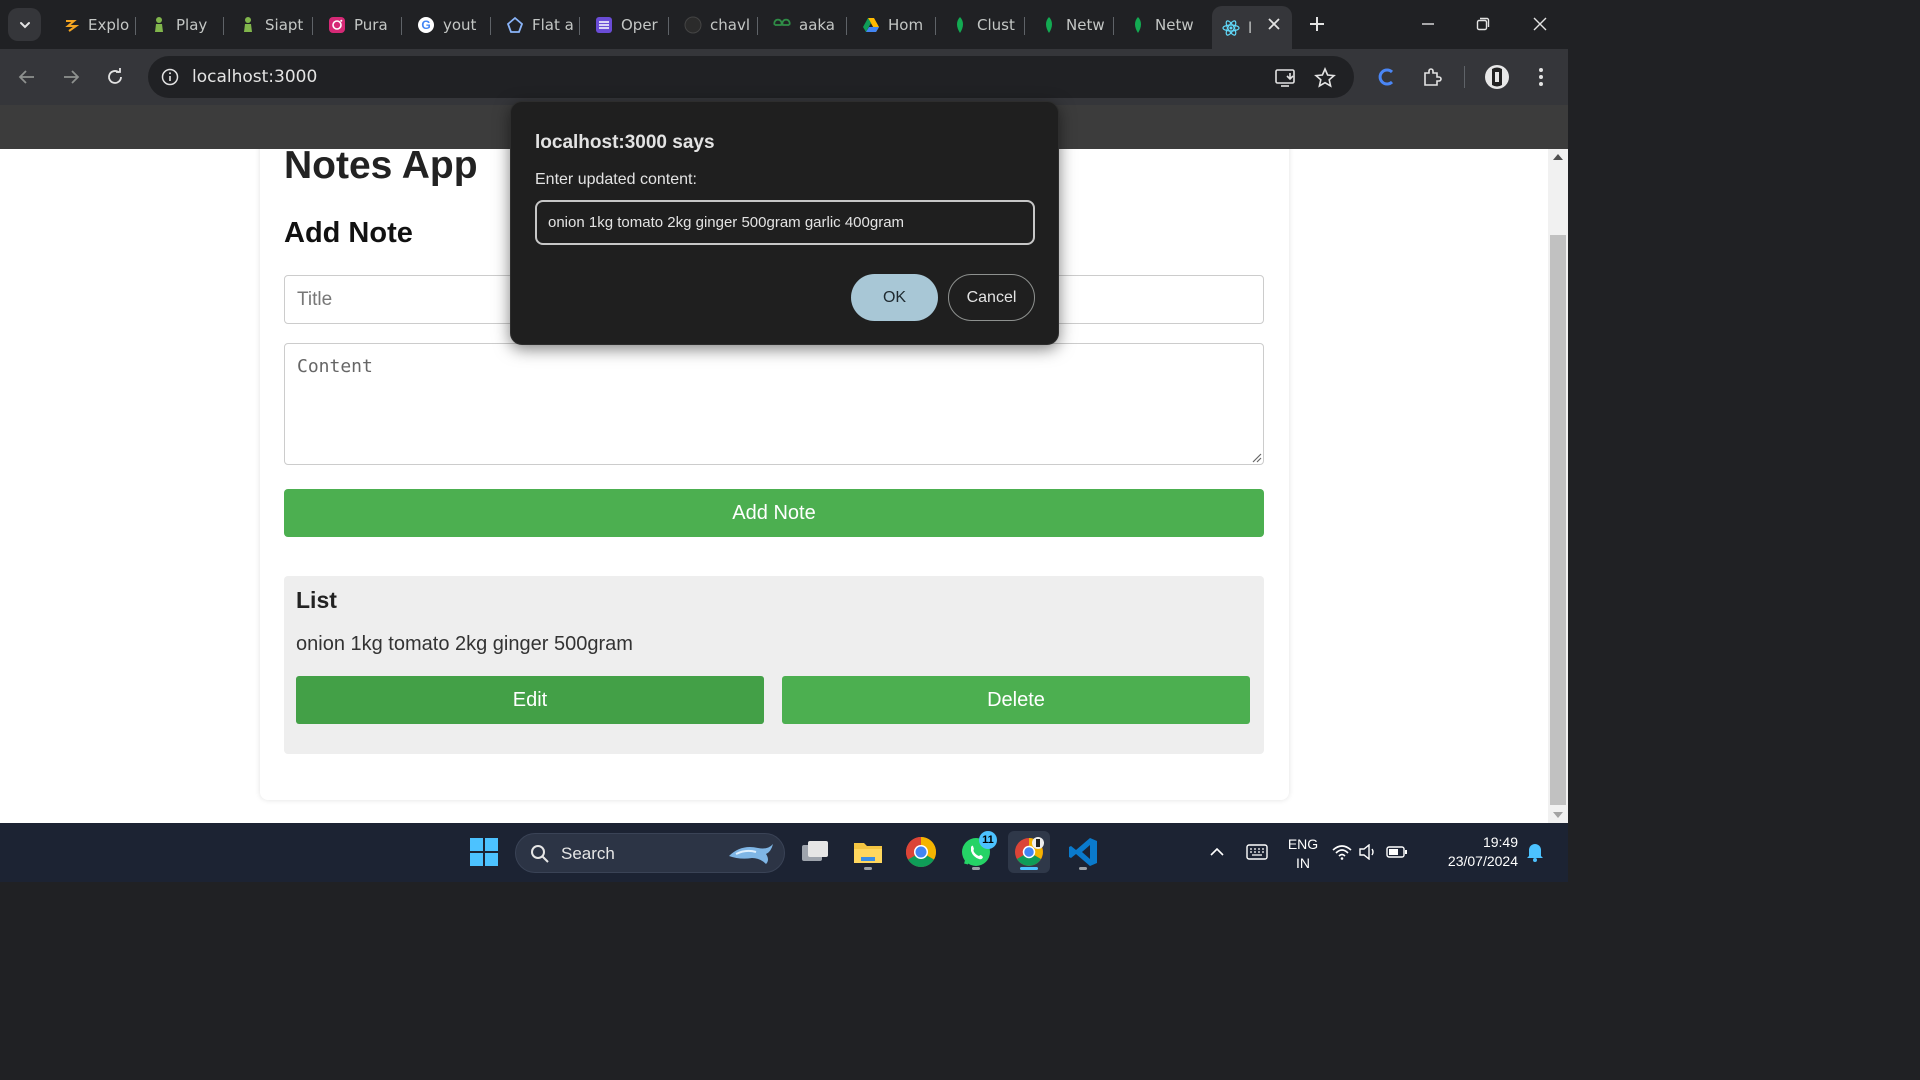 Image resolution: width=1920 pixels, height=1080 pixels. What do you see at coordinates (1558, 157) in the screenshot?
I see `scroll-up-arrow-icon` at bounding box center [1558, 157].